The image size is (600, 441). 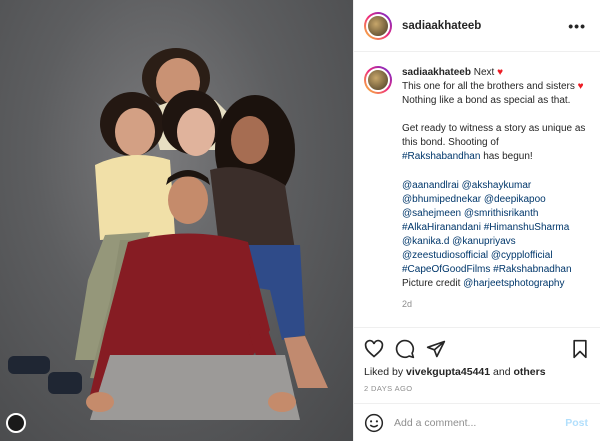 What do you see at coordinates (374, 349) in the screenshot?
I see `heart-icon` at bounding box center [374, 349].